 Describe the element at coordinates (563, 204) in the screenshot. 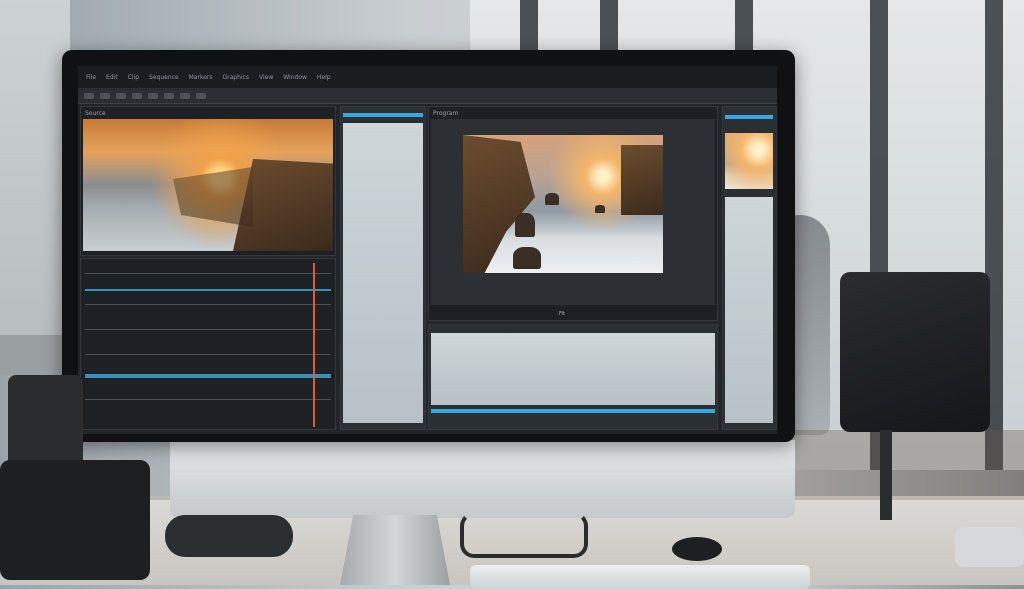

I see `program-preview-image` at that location.